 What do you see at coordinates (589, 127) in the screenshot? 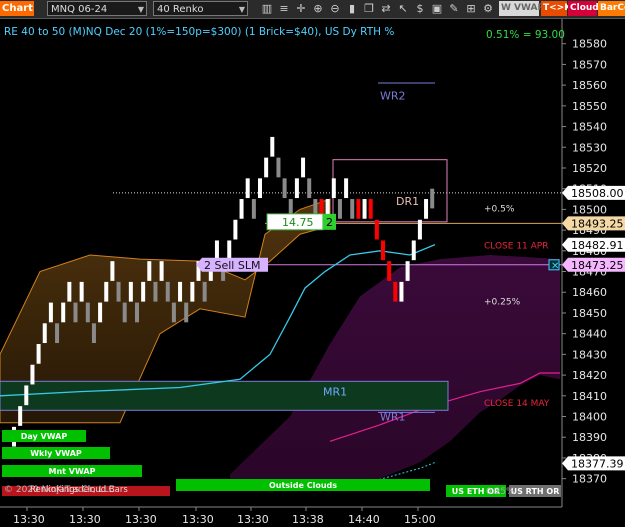
I see `y-tick-label: 18540` at bounding box center [589, 127].